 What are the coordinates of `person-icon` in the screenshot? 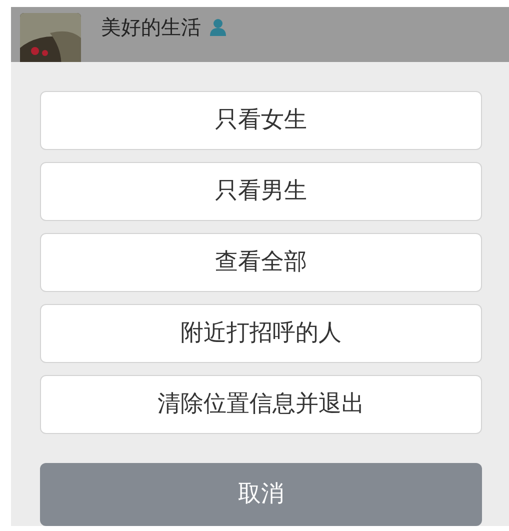 It's located at (218, 27).